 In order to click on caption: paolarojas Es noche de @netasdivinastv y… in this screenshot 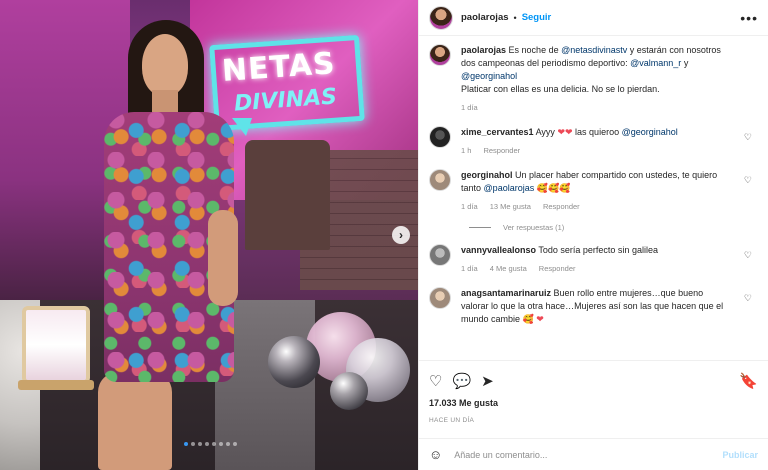, I will do `click(593, 79)`.